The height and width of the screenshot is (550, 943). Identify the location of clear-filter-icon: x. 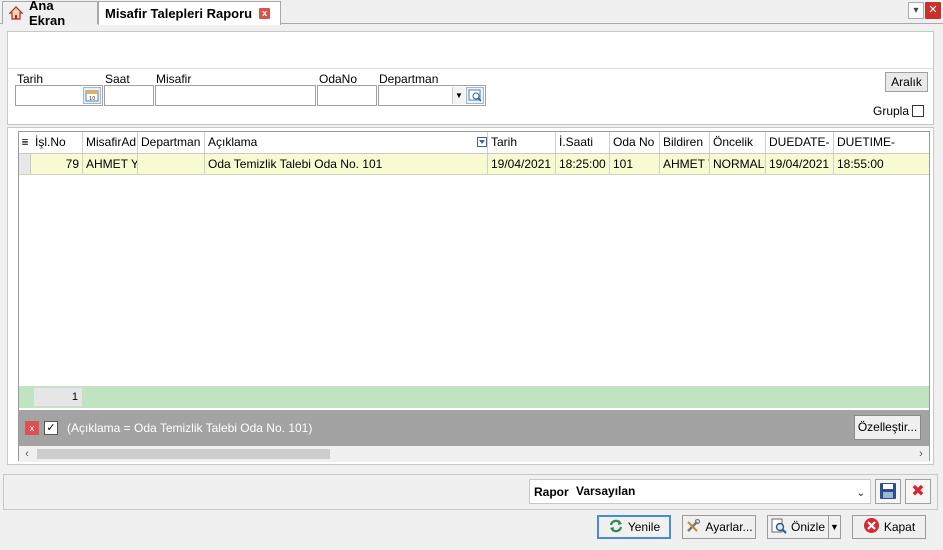
(32, 428).